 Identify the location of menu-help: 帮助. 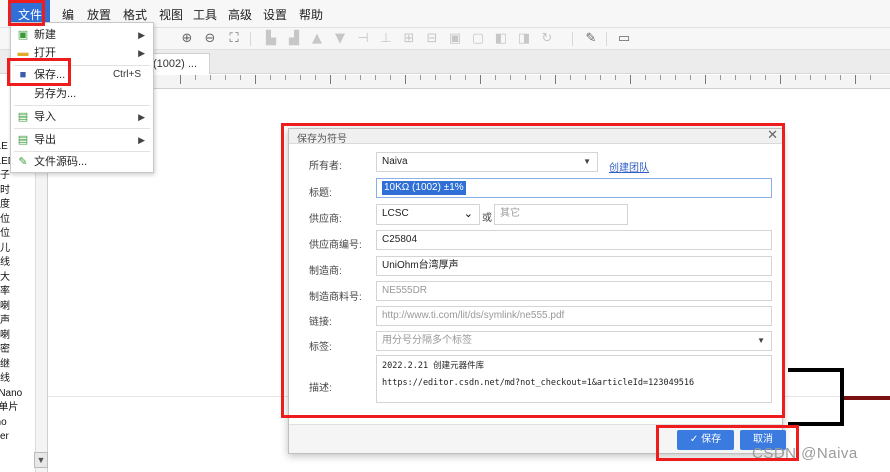
(311, 14).